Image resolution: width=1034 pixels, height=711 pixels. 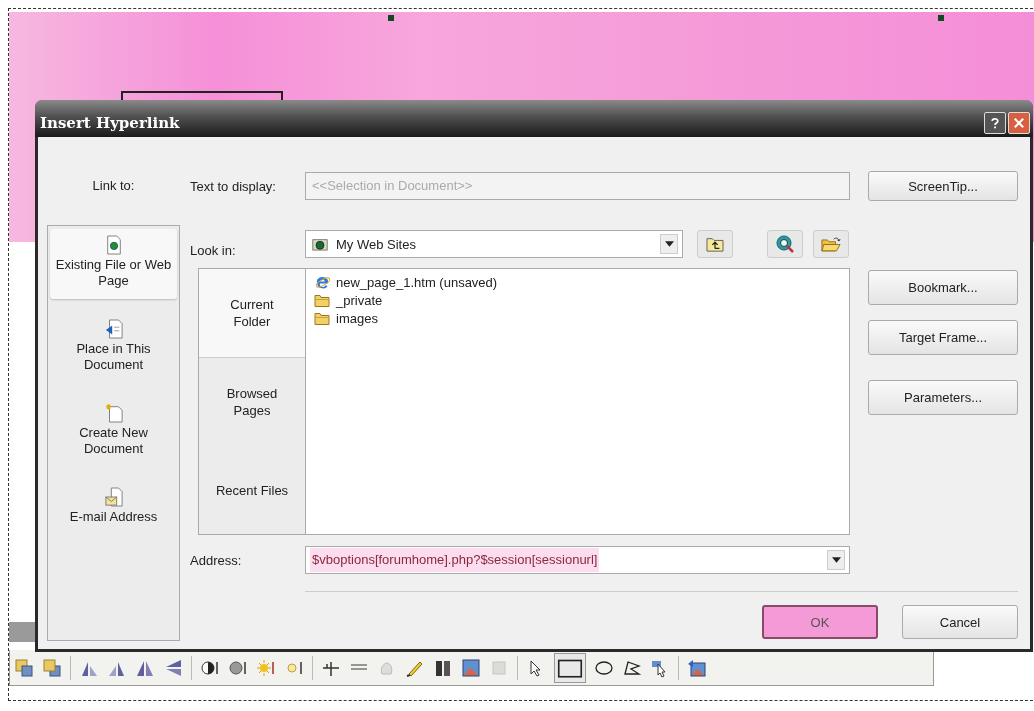 I want to click on globe-folder-icon, so click(x=320, y=244).